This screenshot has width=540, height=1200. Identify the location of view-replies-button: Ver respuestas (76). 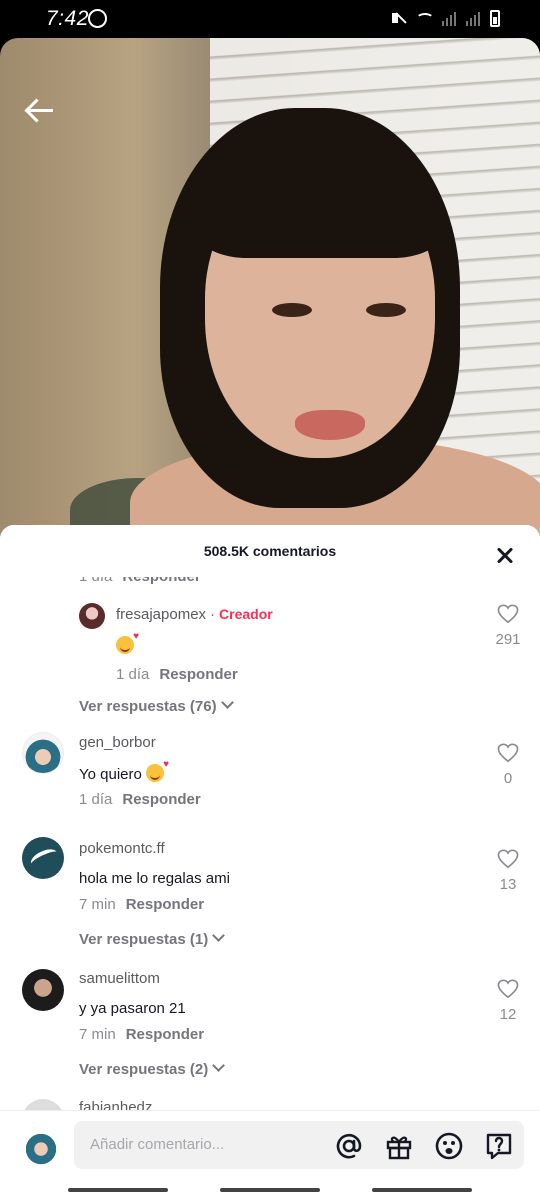
(156, 705).